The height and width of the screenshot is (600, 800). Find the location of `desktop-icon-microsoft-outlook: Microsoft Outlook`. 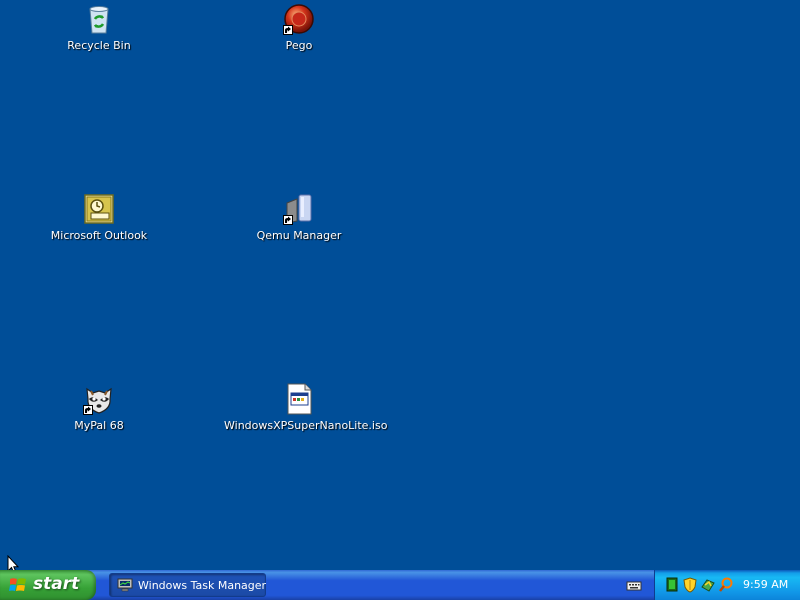

desktop-icon-microsoft-outlook: Microsoft Outlook is located at coordinates (99, 217).